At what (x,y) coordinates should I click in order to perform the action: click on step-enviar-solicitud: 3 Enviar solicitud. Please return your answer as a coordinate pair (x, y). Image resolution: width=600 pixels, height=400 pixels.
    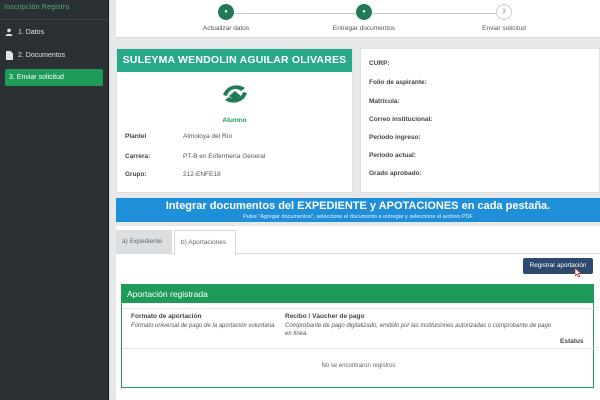
    Looking at the image, I should click on (504, 18).